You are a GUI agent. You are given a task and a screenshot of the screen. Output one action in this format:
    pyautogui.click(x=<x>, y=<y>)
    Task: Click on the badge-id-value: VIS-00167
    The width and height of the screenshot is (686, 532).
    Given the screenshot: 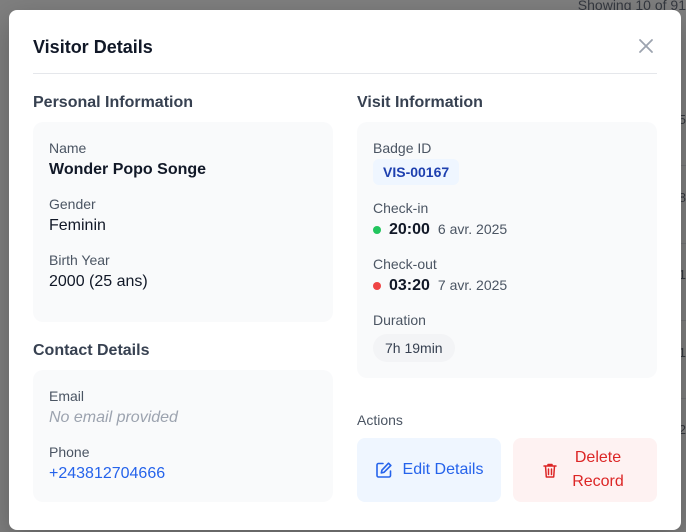 What is the action you would take?
    pyautogui.click(x=416, y=172)
    